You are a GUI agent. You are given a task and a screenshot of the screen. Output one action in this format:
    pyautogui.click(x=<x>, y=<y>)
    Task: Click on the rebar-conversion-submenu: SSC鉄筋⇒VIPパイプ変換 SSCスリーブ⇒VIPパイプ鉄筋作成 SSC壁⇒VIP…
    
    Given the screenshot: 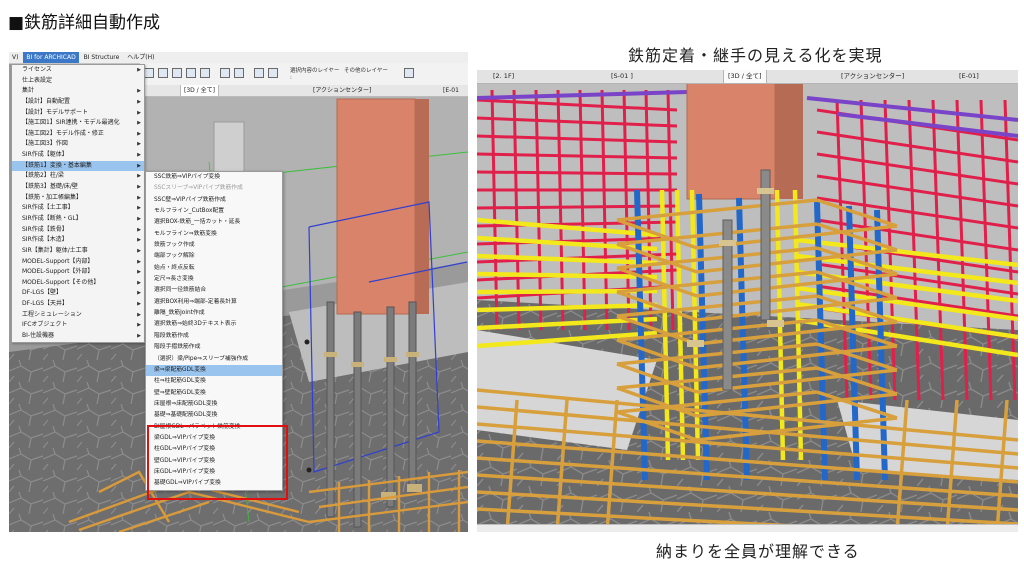 What is the action you would take?
    pyautogui.click(x=214, y=331)
    